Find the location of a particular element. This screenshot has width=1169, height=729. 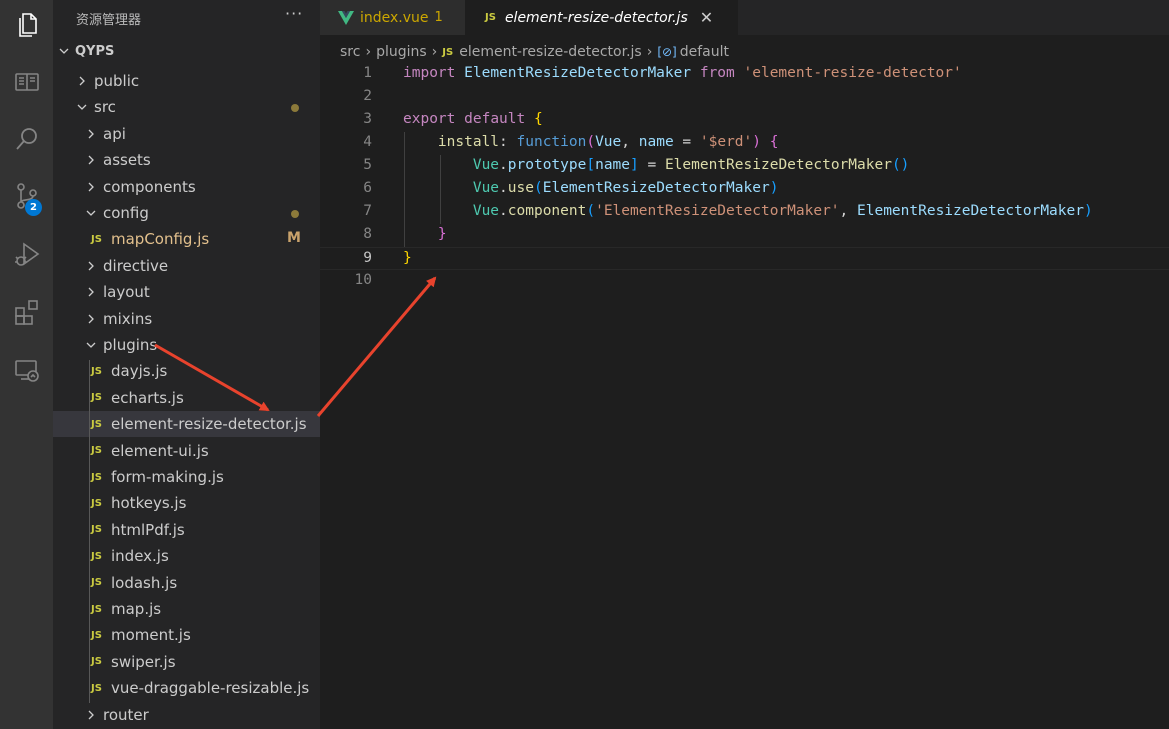

tree-folder-mixins: mixins is located at coordinates (186, 319).